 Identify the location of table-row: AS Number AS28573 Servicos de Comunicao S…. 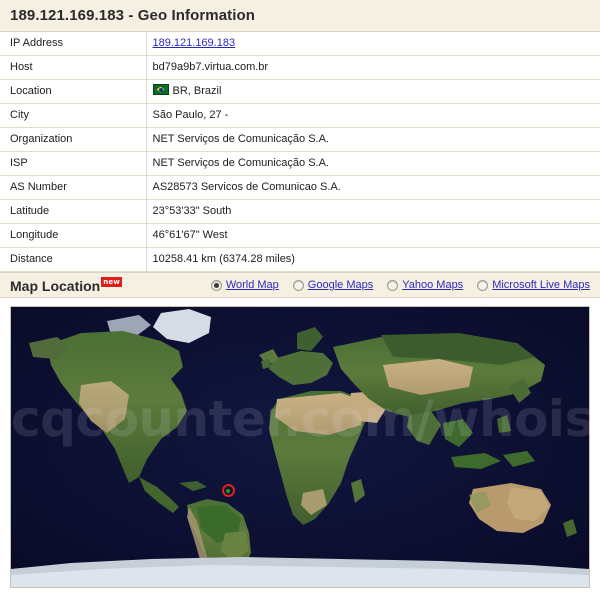
(300, 187).